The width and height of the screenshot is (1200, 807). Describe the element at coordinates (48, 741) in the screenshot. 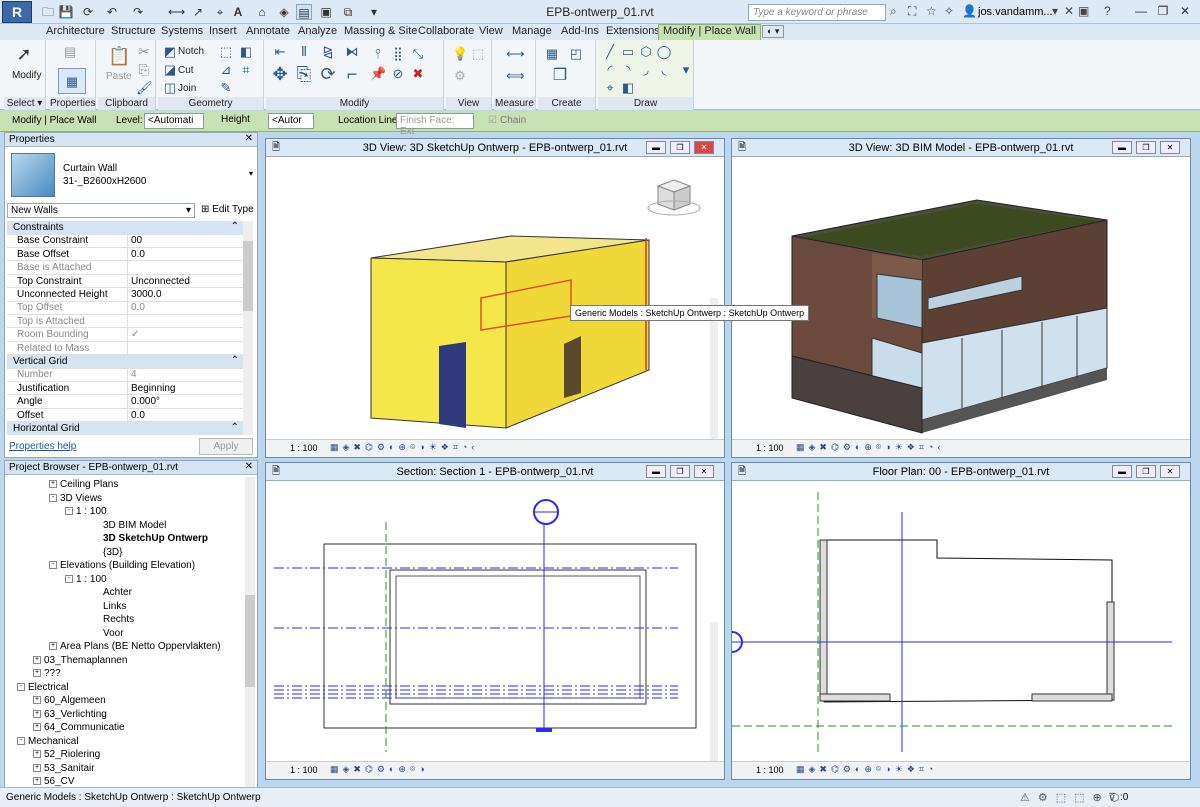

I see `browser-item: - Mechanical` at that location.